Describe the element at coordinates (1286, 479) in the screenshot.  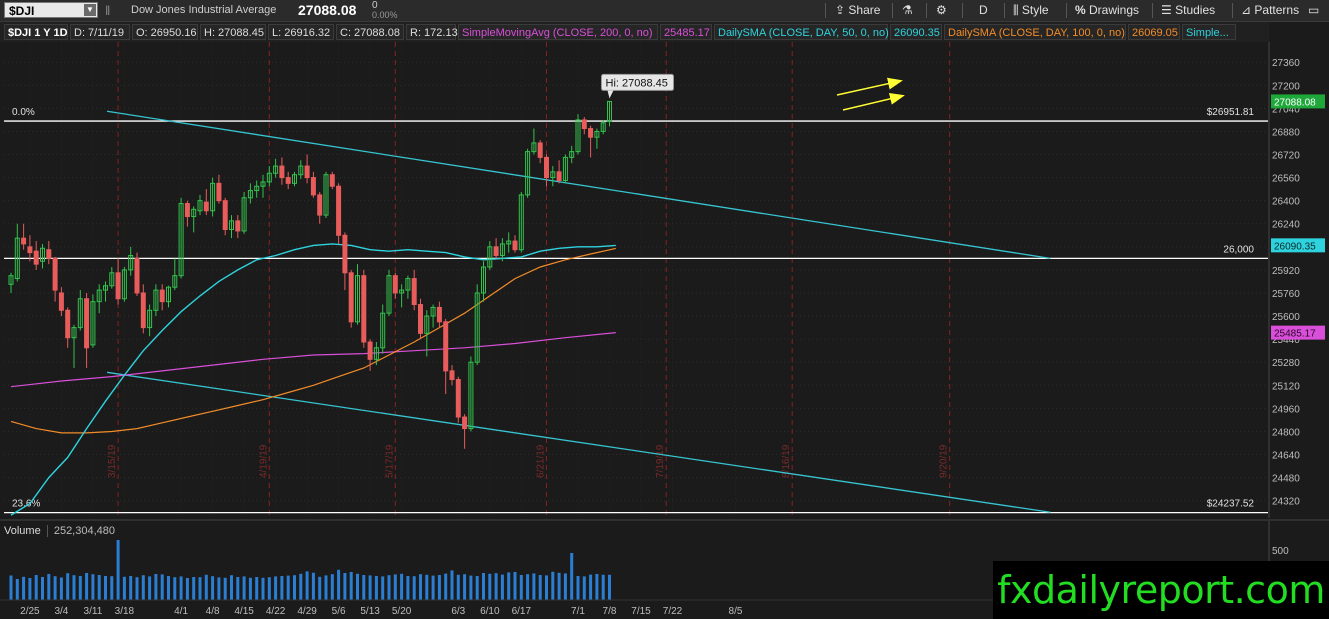
I see `y-tick-label: 24480` at that location.